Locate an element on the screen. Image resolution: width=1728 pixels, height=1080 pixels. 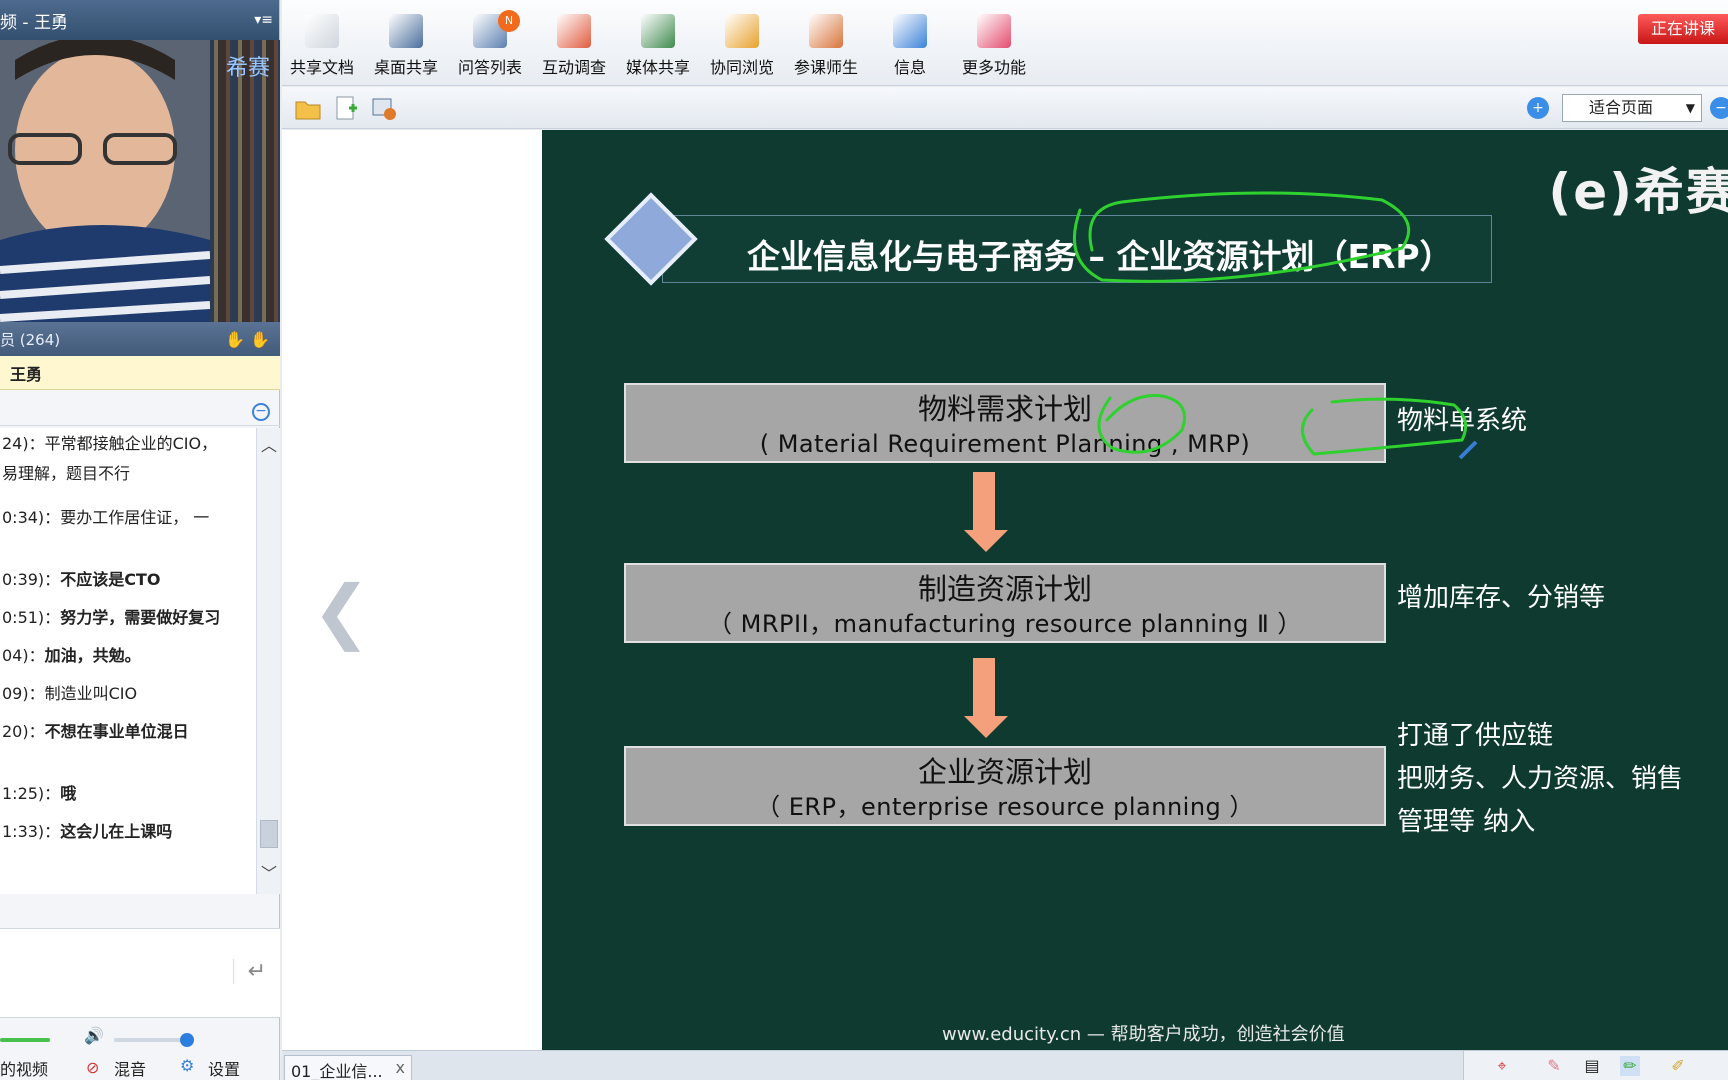
bar-chart-icon is located at coordinates (574, 31).